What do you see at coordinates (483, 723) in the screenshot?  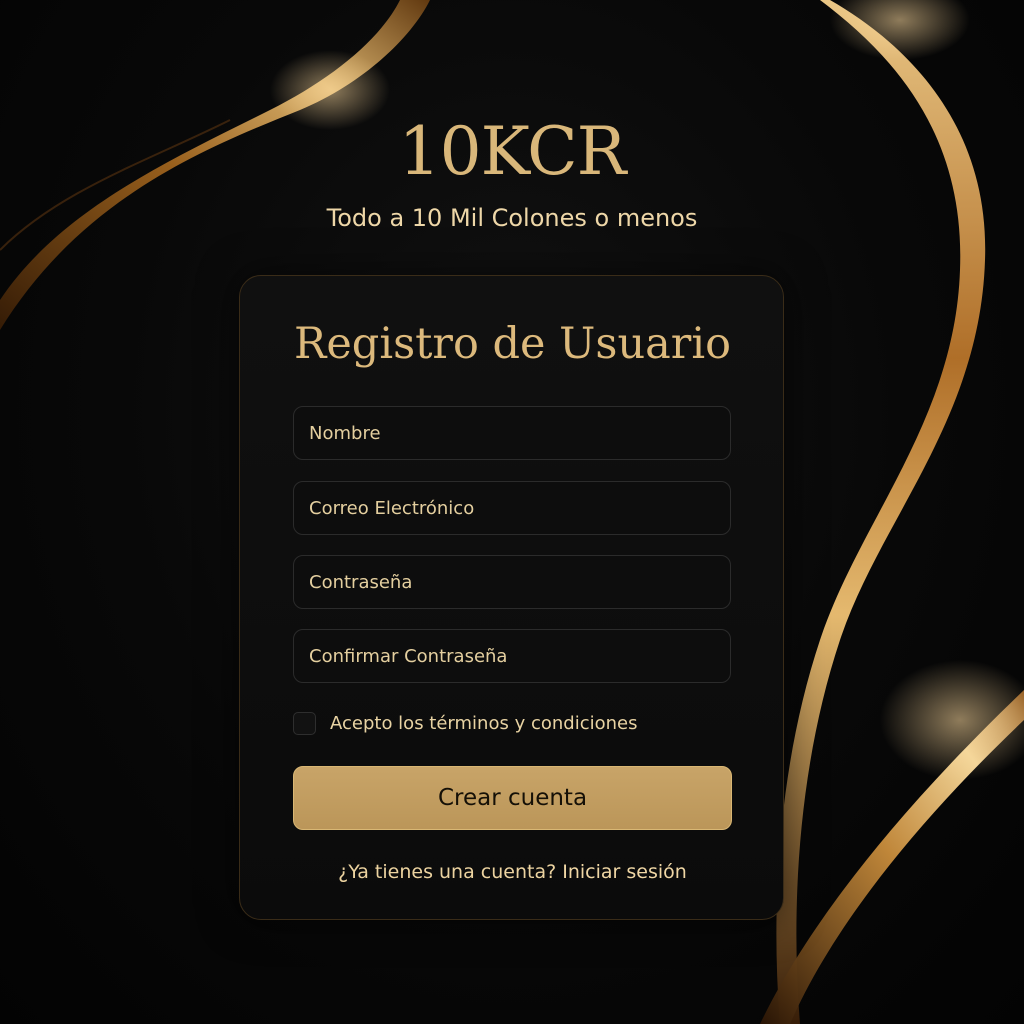 I see `terms-label: Acepto los términos y condiciones` at bounding box center [483, 723].